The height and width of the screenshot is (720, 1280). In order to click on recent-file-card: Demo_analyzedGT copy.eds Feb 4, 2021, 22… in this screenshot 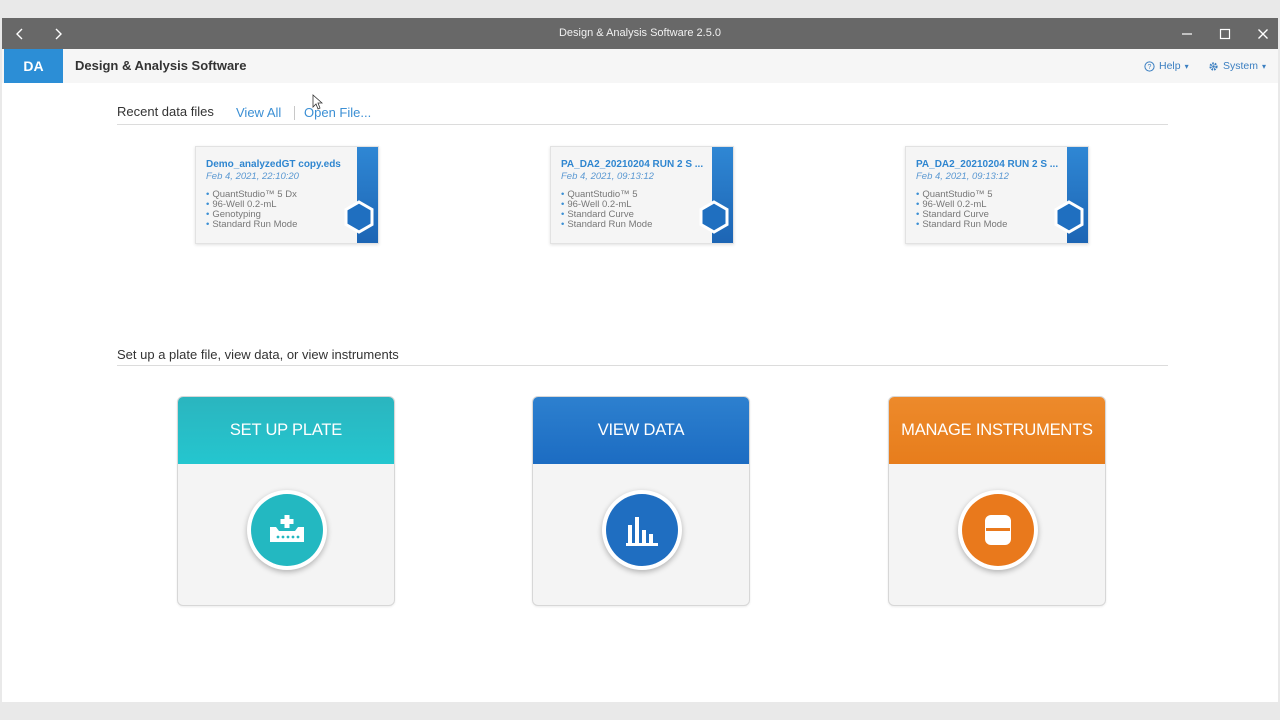, I will do `click(287, 195)`.